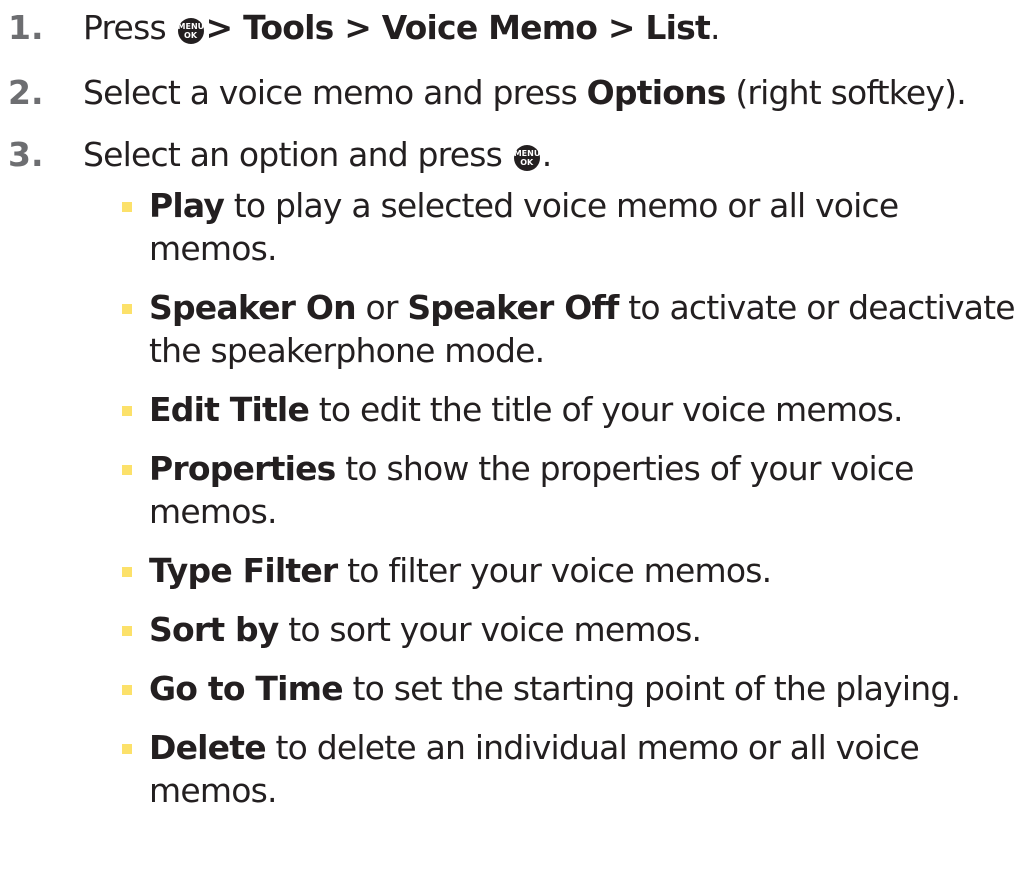 This screenshot has height=884, width=1023. What do you see at coordinates (246, 688) in the screenshot?
I see `option-name: Go to Time` at bounding box center [246, 688].